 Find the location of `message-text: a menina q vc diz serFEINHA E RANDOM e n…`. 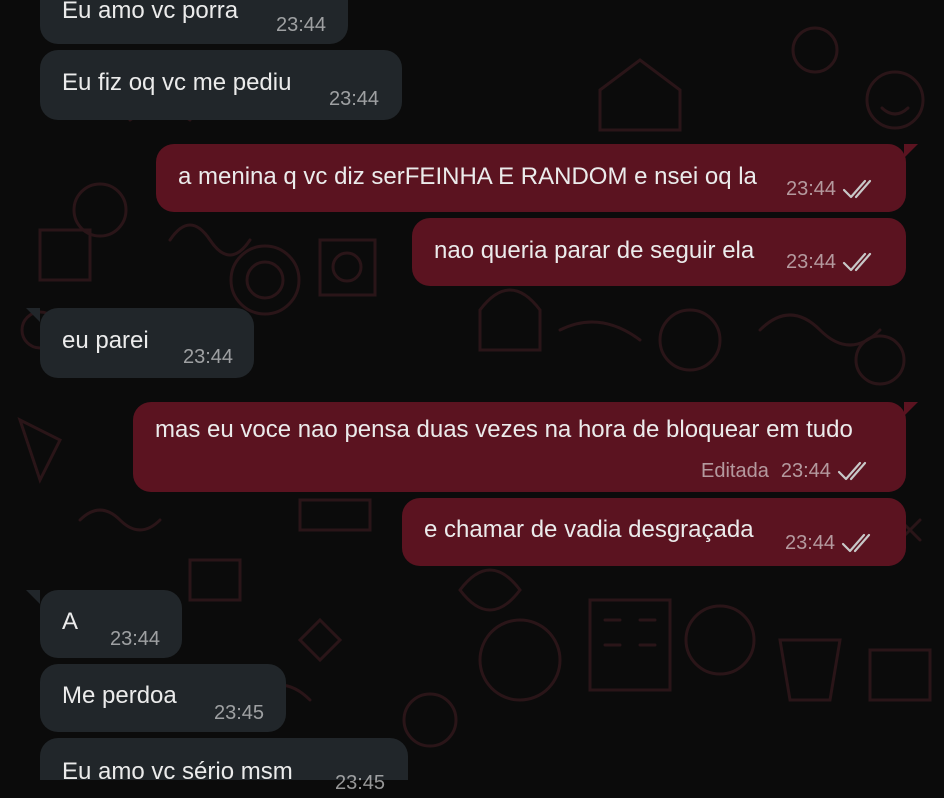

message-text: a menina q vc diz serFEINHA E RANDOM e n… is located at coordinates (467, 176).